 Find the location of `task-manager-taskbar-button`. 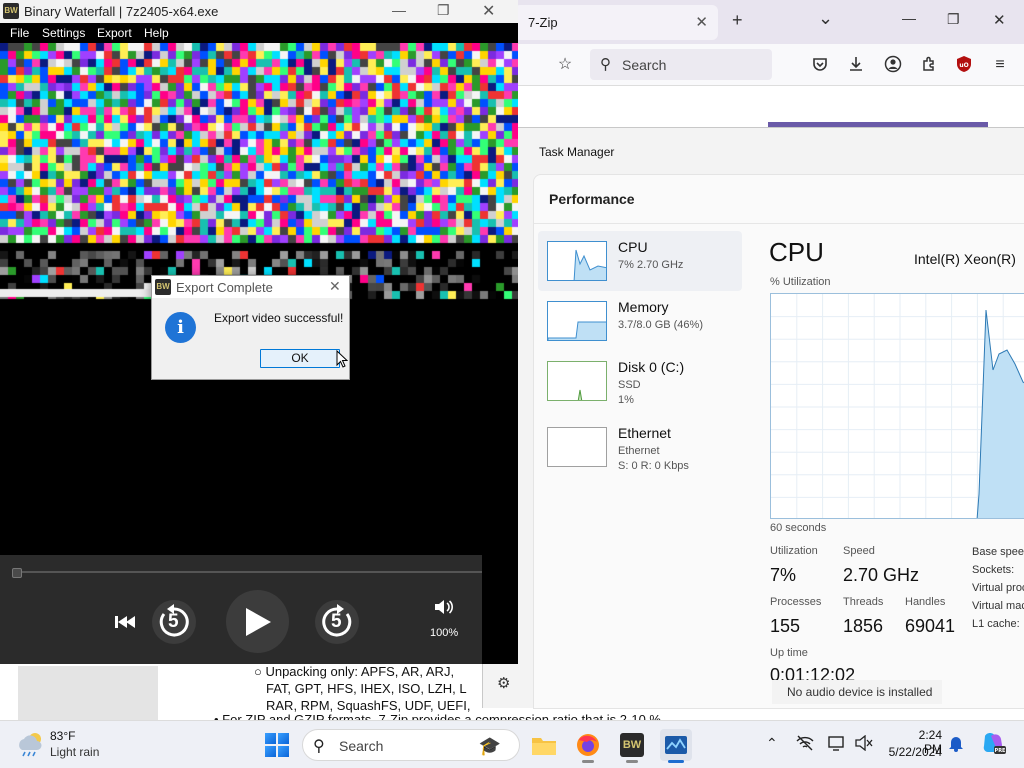

task-manager-taskbar-button is located at coordinates (676, 746).